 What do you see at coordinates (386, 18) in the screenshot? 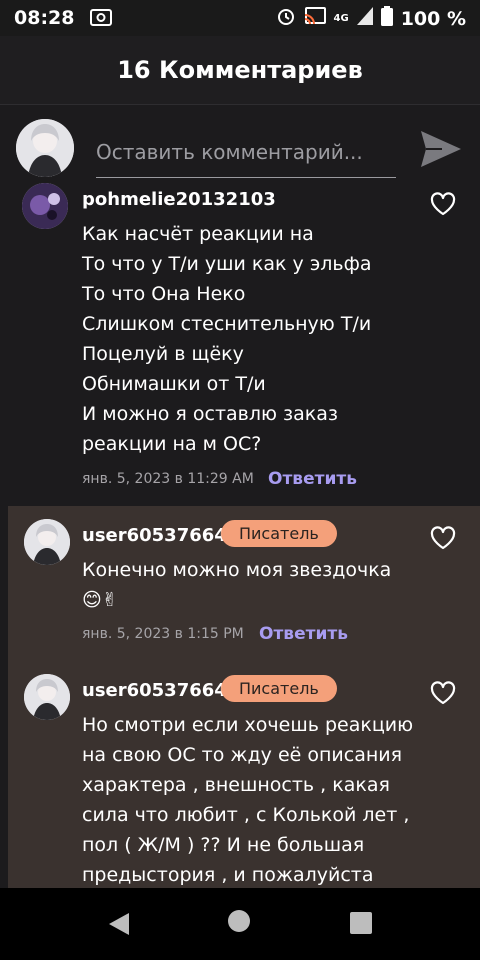
I see `battery-icon` at bounding box center [386, 18].